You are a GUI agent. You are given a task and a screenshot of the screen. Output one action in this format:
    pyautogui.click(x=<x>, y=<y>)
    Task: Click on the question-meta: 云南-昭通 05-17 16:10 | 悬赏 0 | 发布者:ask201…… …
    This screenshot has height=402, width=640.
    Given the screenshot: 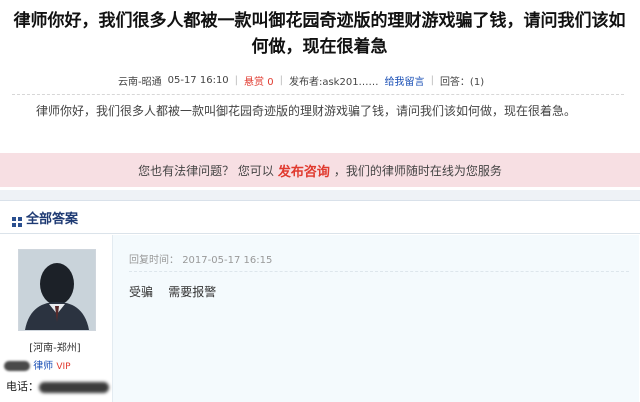 What is the action you would take?
    pyautogui.click(x=301, y=80)
    